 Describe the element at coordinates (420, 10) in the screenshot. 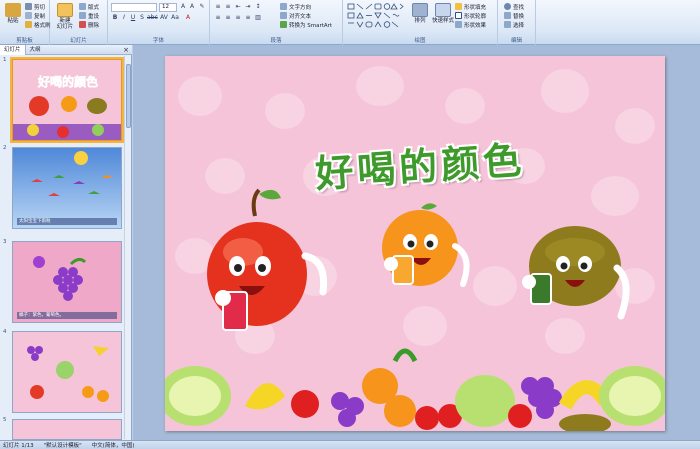

I see `arrange-icon` at that location.